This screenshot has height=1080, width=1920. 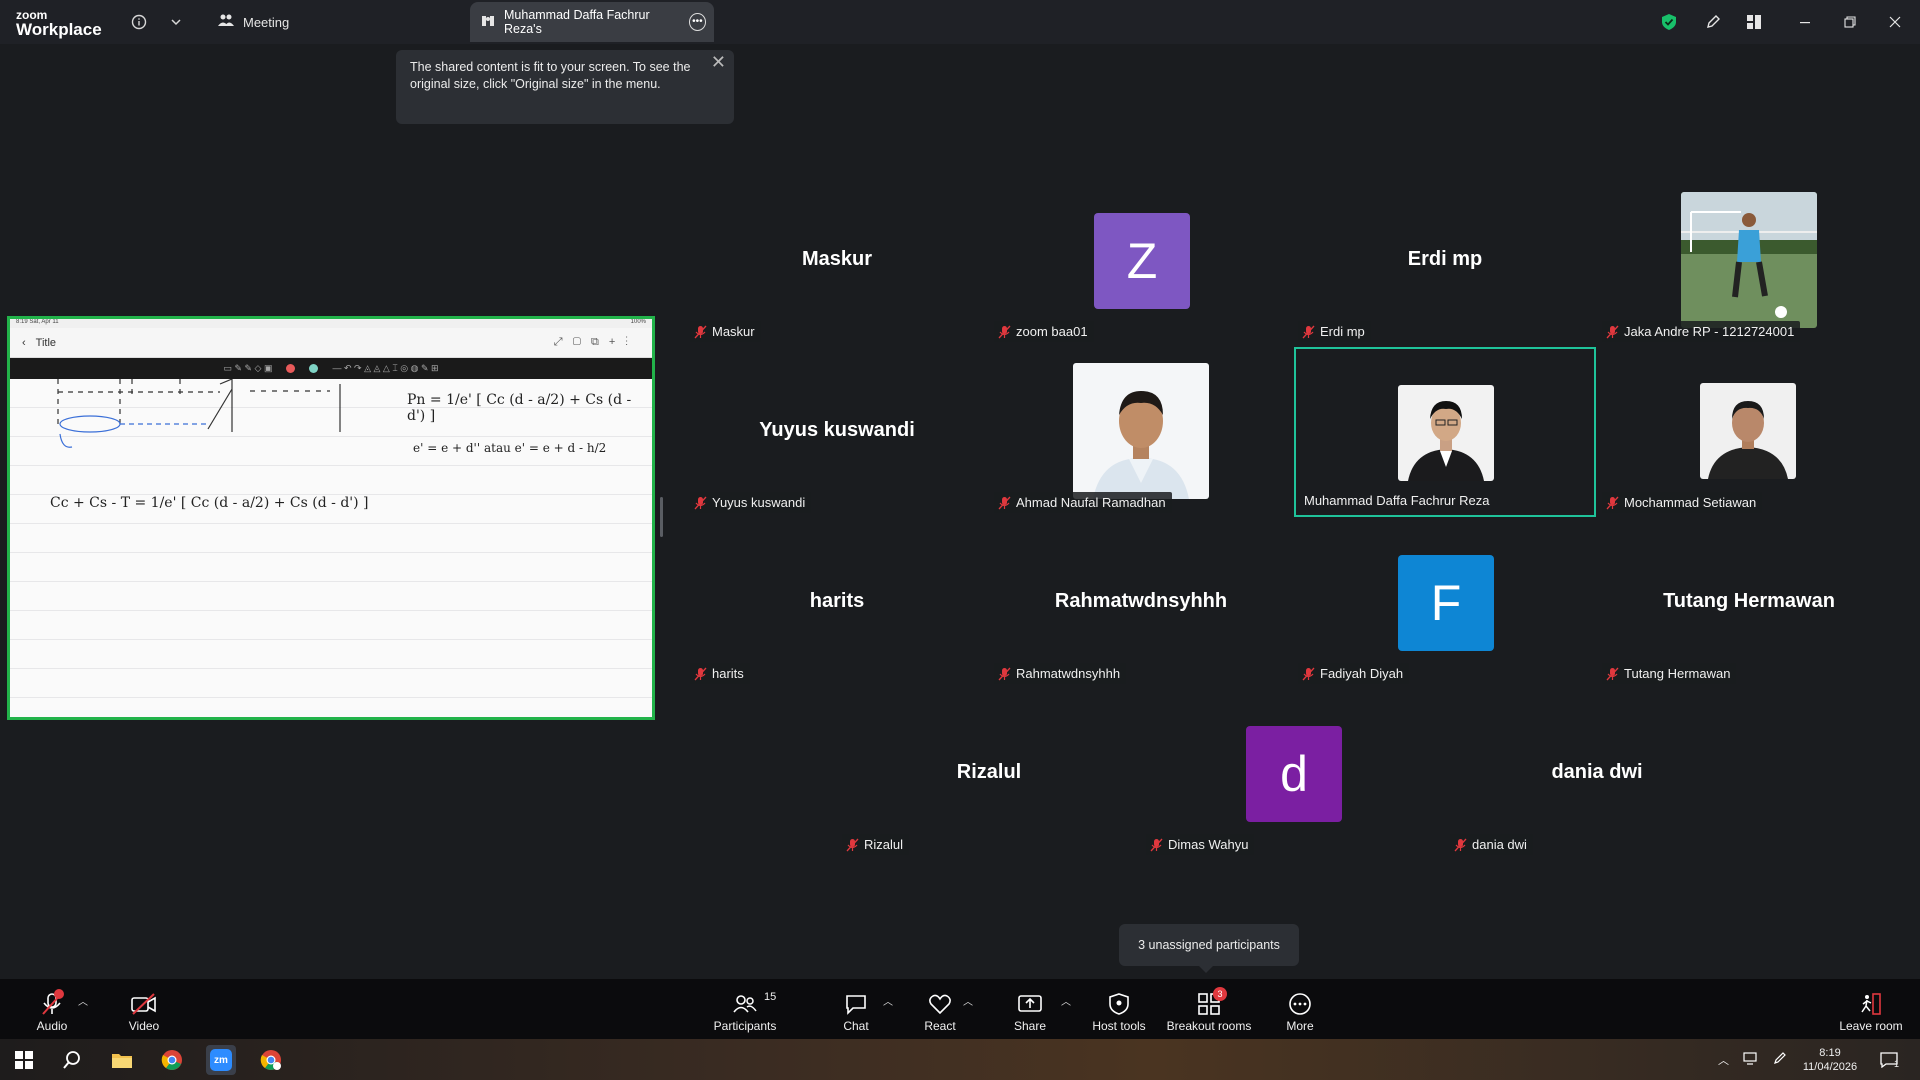 What do you see at coordinates (1895, 22) in the screenshot?
I see `close-window-icon` at bounding box center [1895, 22].